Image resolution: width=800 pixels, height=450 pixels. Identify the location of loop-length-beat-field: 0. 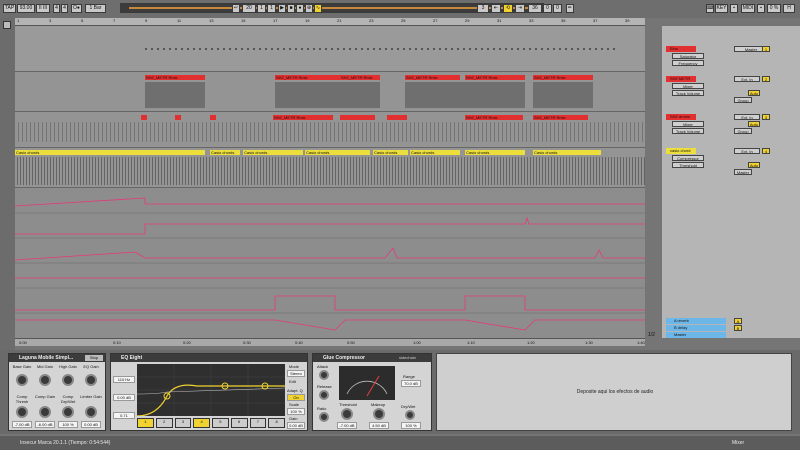
(547, 8).